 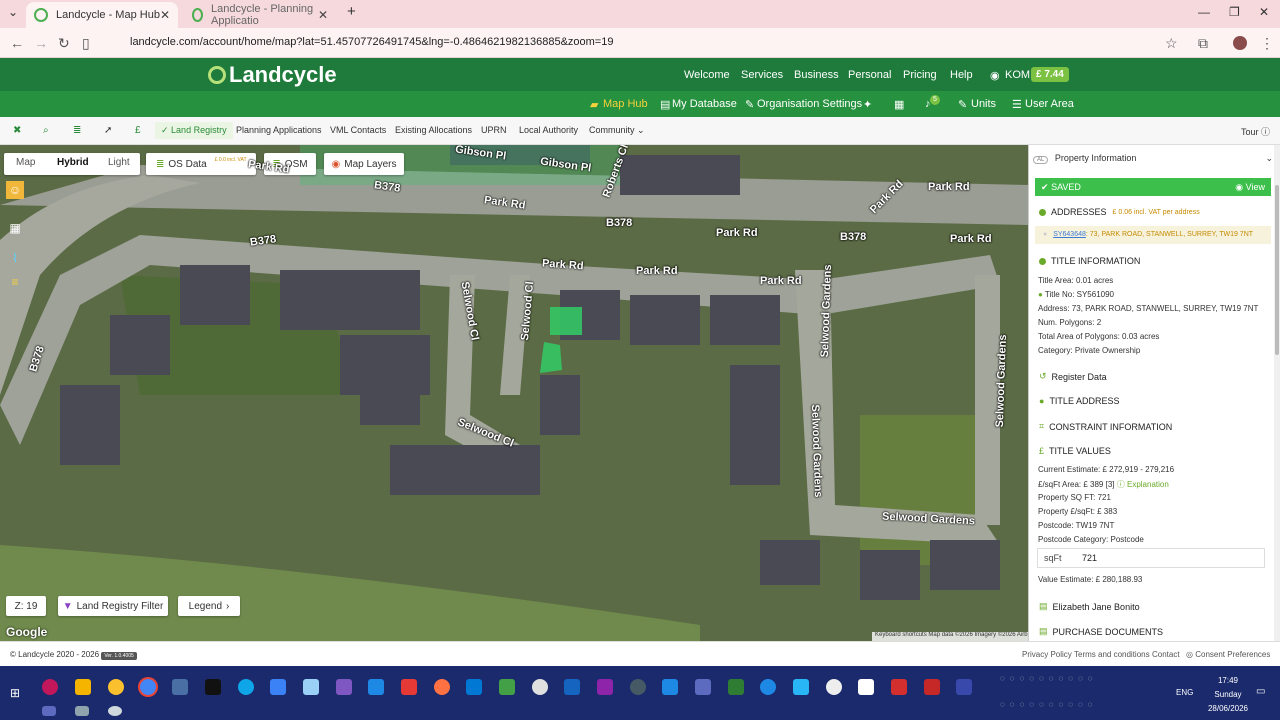 I want to click on grid-icon: ▦, so click(x=15, y=228).